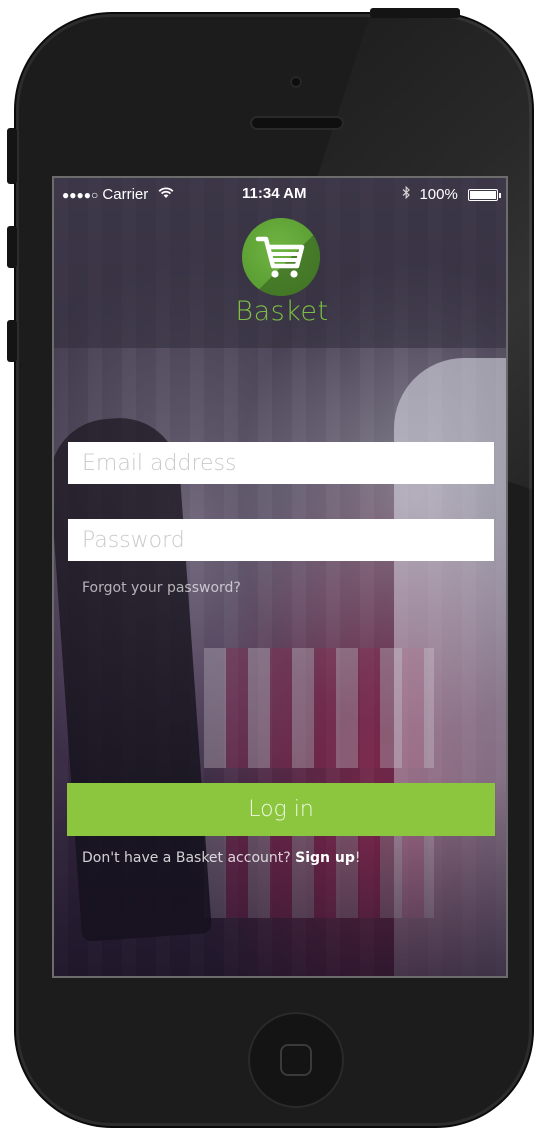 Image resolution: width=545 pixels, height=1136 pixels. I want to click on email-input, so click(281, 463).